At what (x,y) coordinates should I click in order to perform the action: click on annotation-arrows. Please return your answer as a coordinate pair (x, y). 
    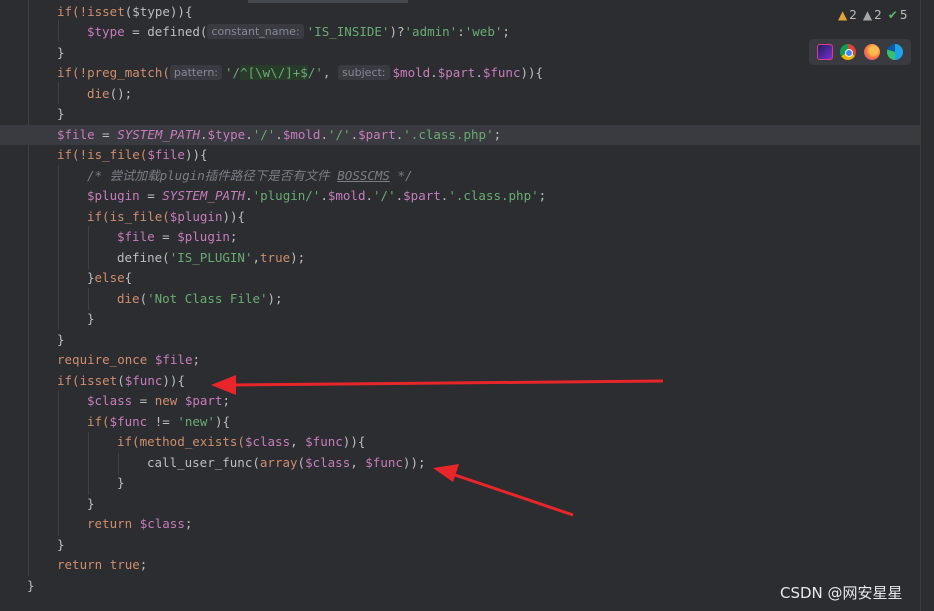
    Looking at the image, I should click on (437, 446).